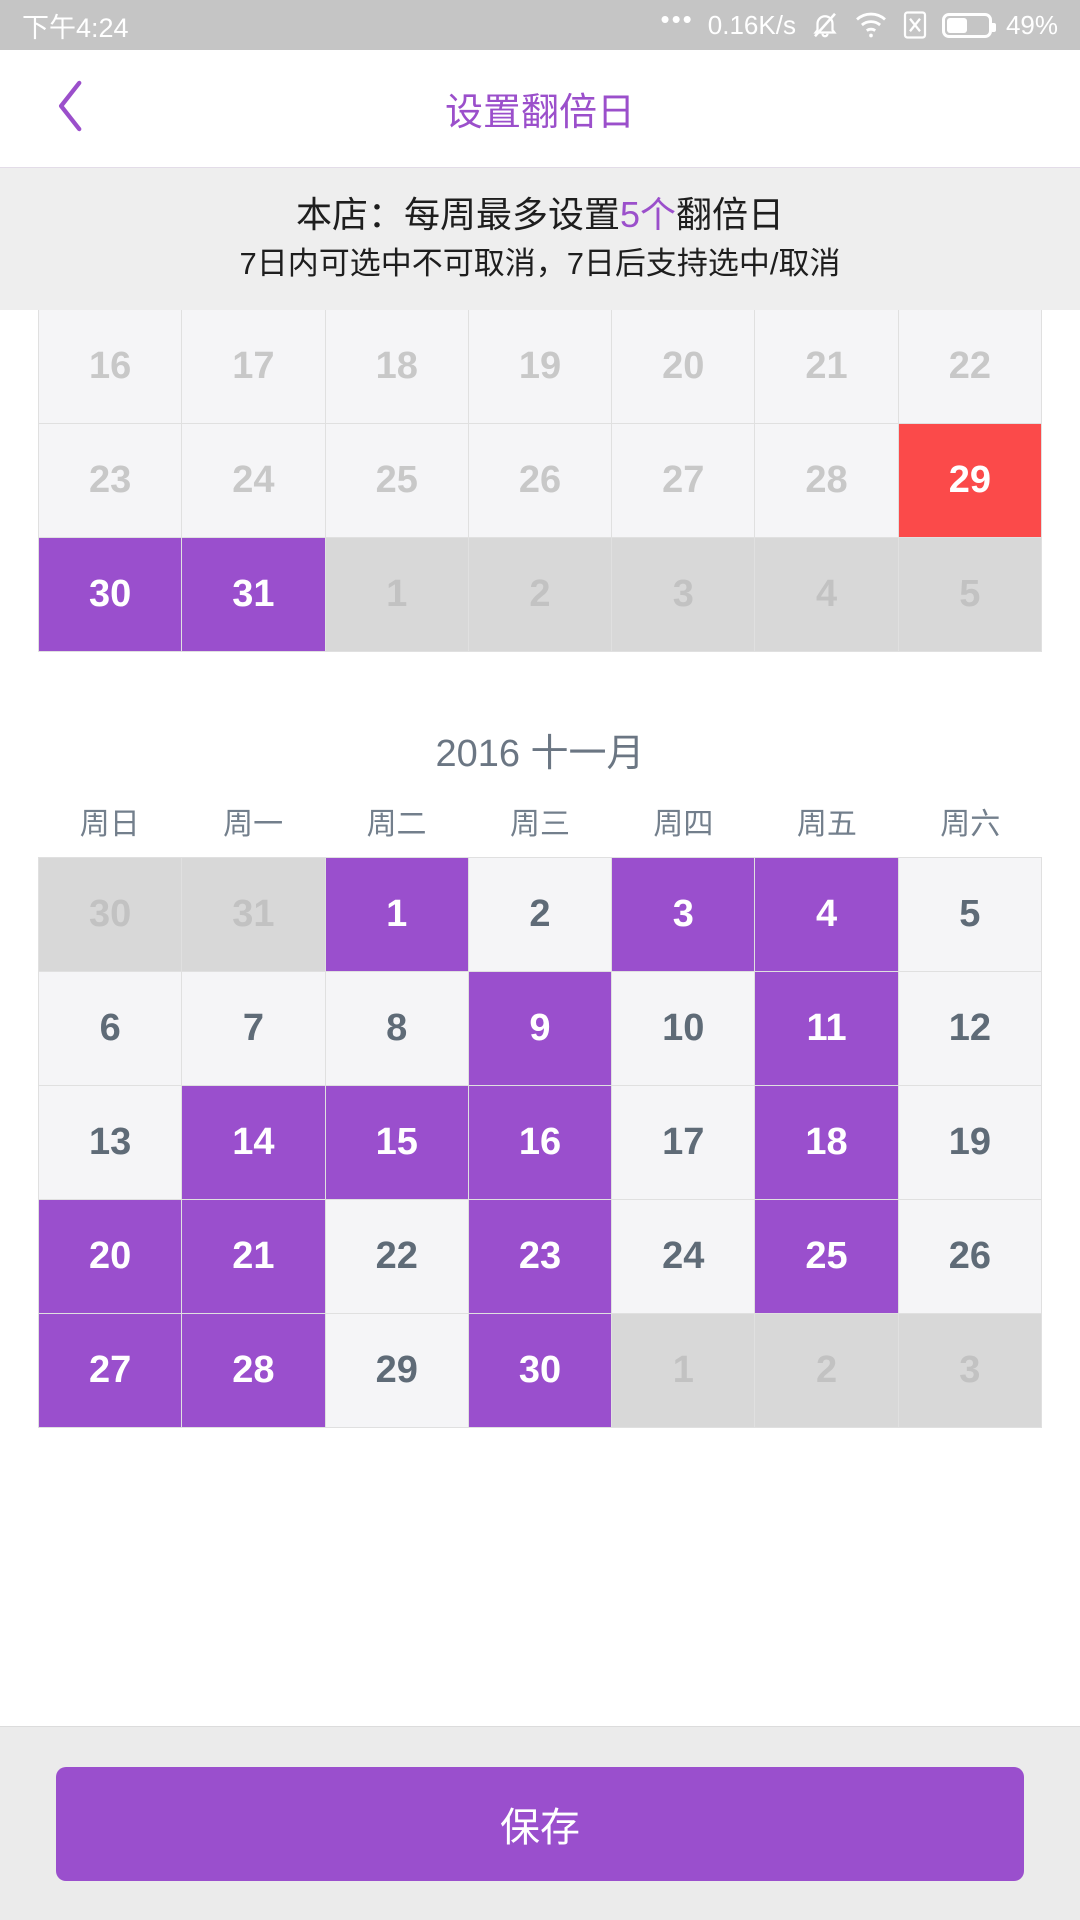 The height and width of the screenshot is (1920, 1080). Describe the element at coordinates (827, 1029) in the screenshot. I see `november-day-cell: 11` at that location.